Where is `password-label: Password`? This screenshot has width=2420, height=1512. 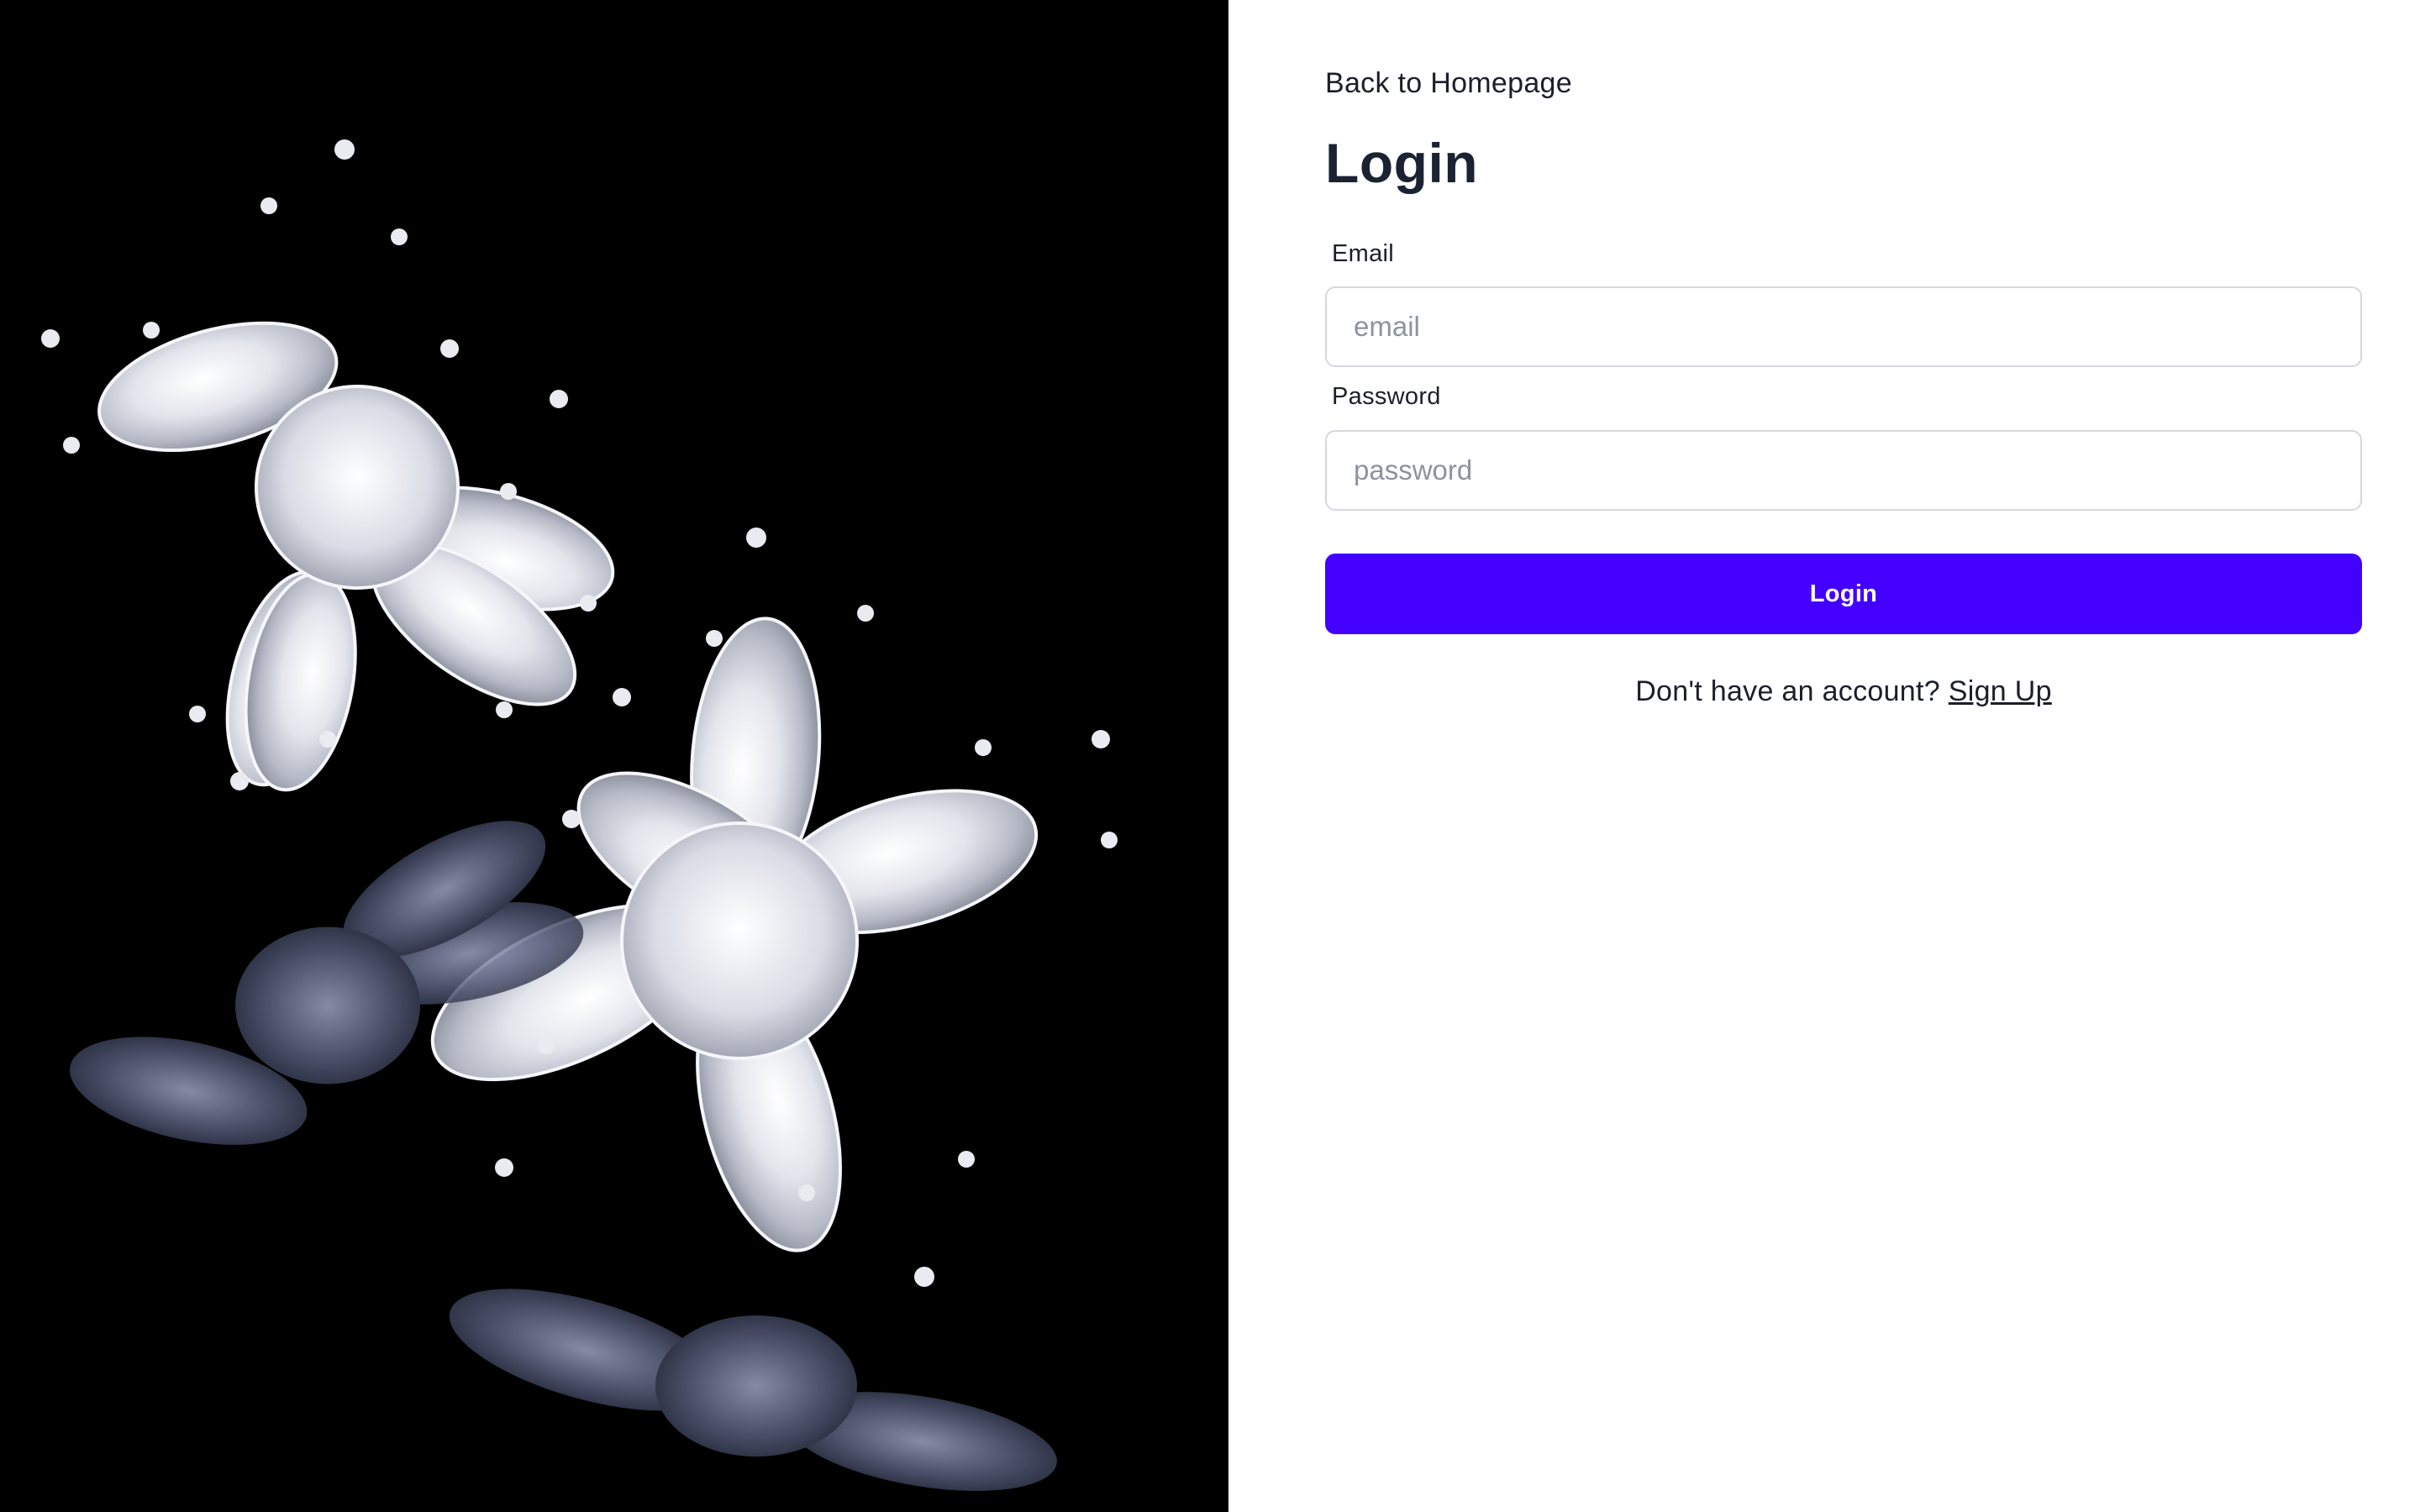 password-label: Password is located at coordinates (1386, 396).